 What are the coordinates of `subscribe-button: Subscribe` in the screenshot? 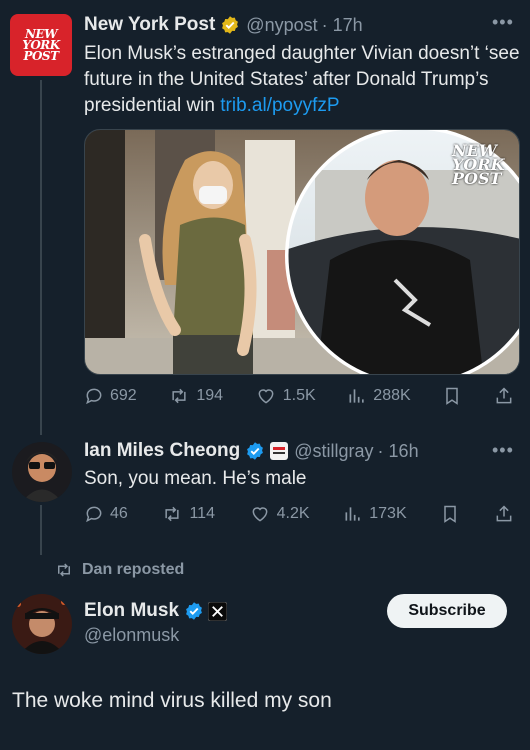 It's located at (447, 611).